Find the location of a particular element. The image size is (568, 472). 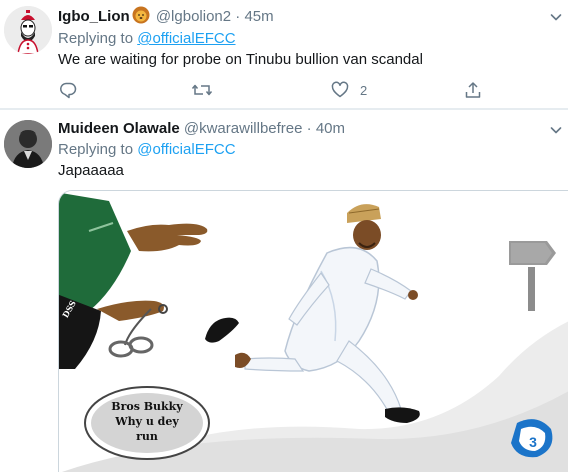

share-icon is located at coordinates (473, 90).